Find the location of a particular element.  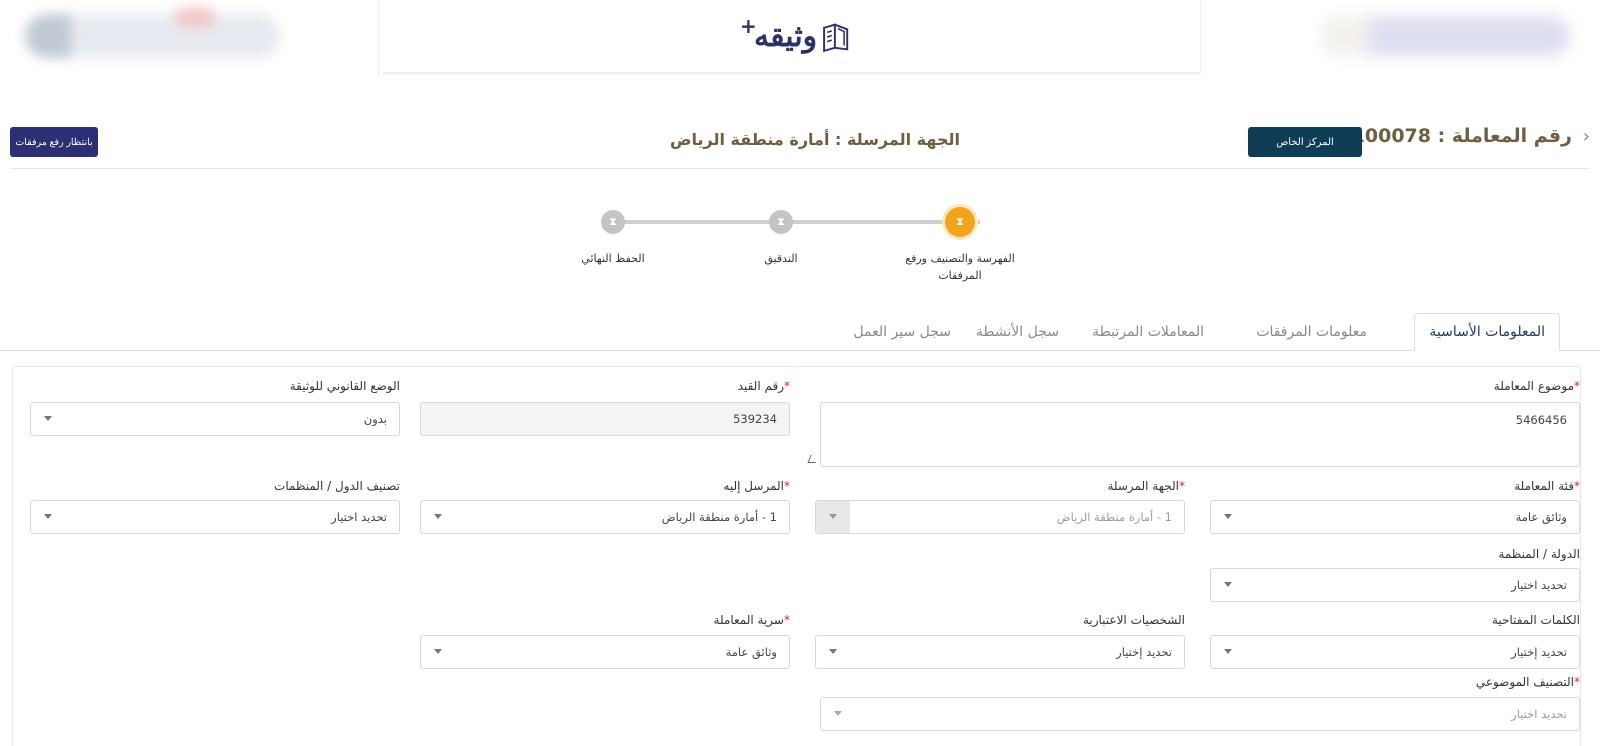

step-final-save-hourglass-icon: ⧗ is located at coordinates (613, 222).